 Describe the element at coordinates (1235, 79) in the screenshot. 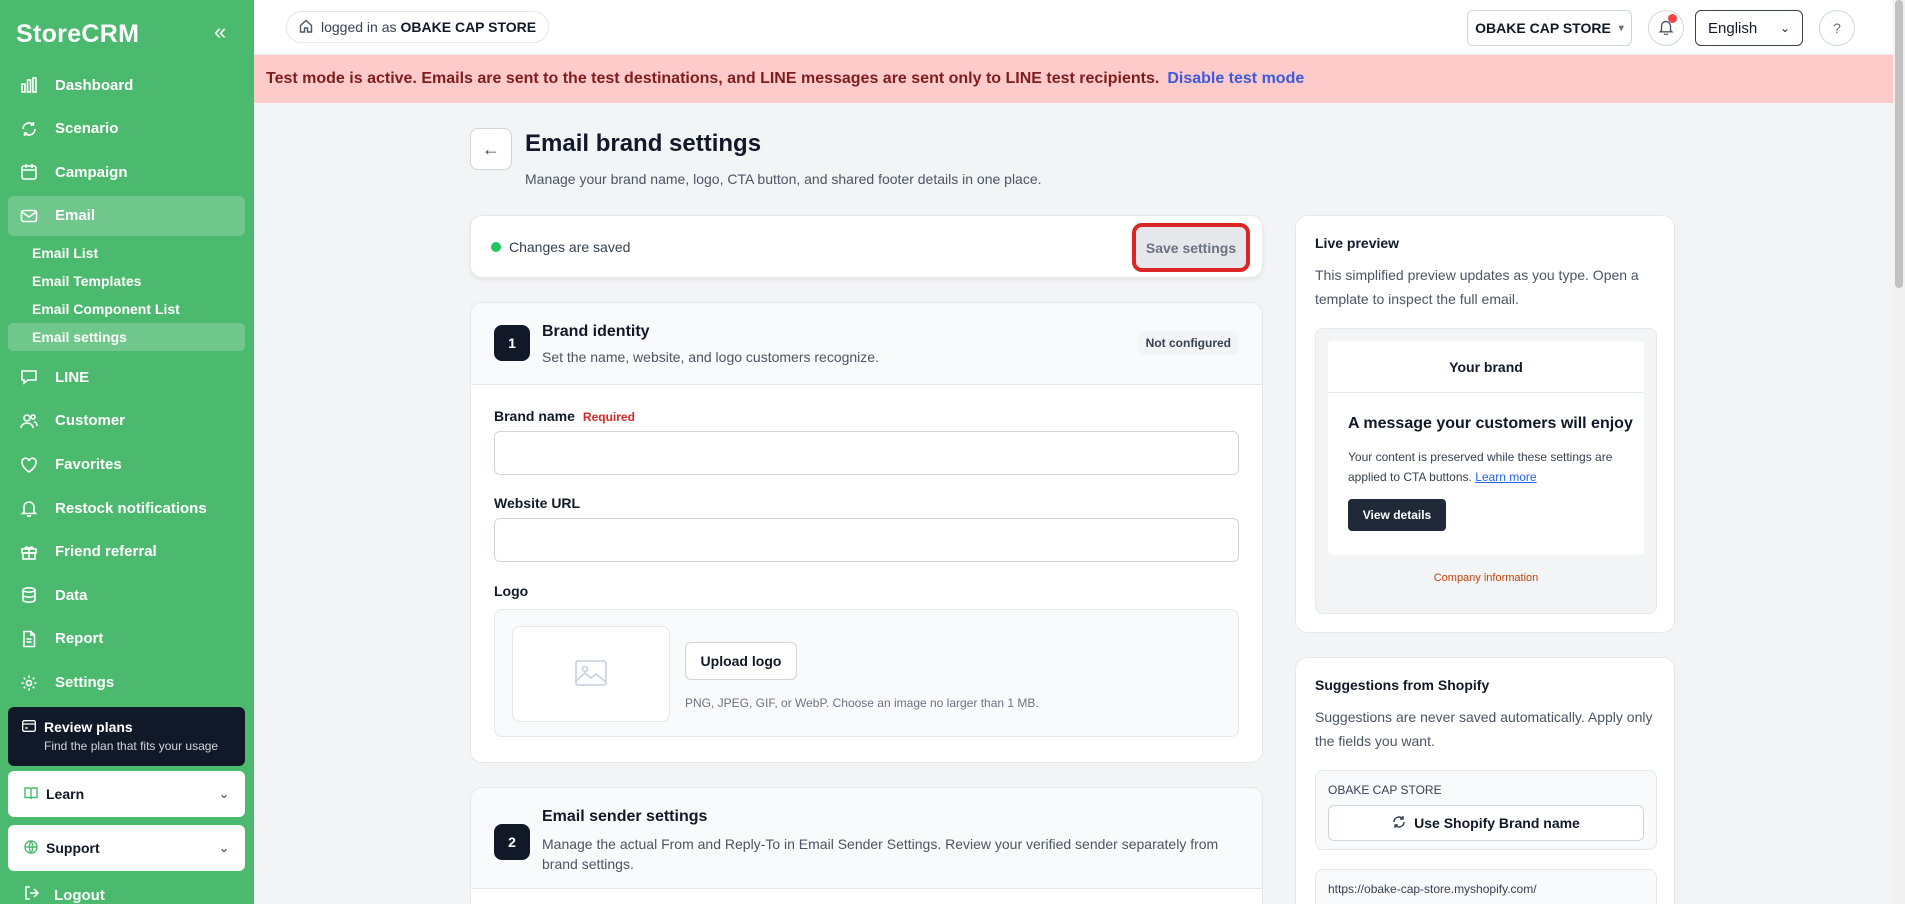

I see `disable-test-mode-link: Disable test mode` at that location.